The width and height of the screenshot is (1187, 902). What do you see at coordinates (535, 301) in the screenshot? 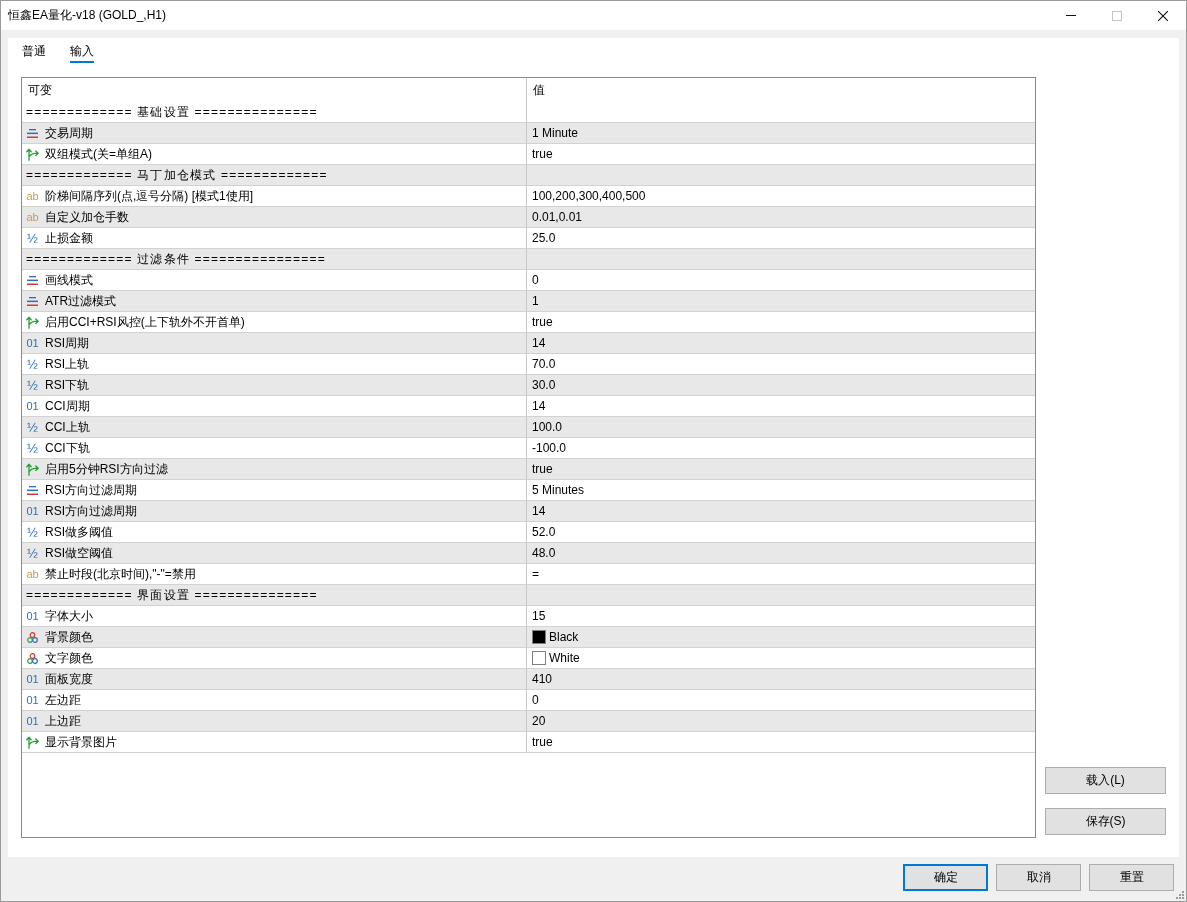
I see `parameter-value: 1` at bounding box center [535, 301].